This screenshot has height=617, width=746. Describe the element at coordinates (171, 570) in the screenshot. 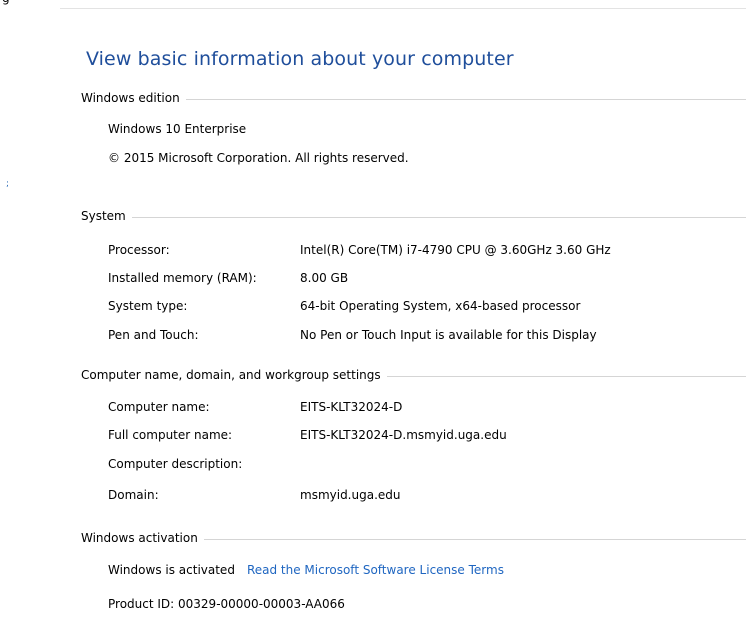

I see `activation-status: Windows is activated` at that location.